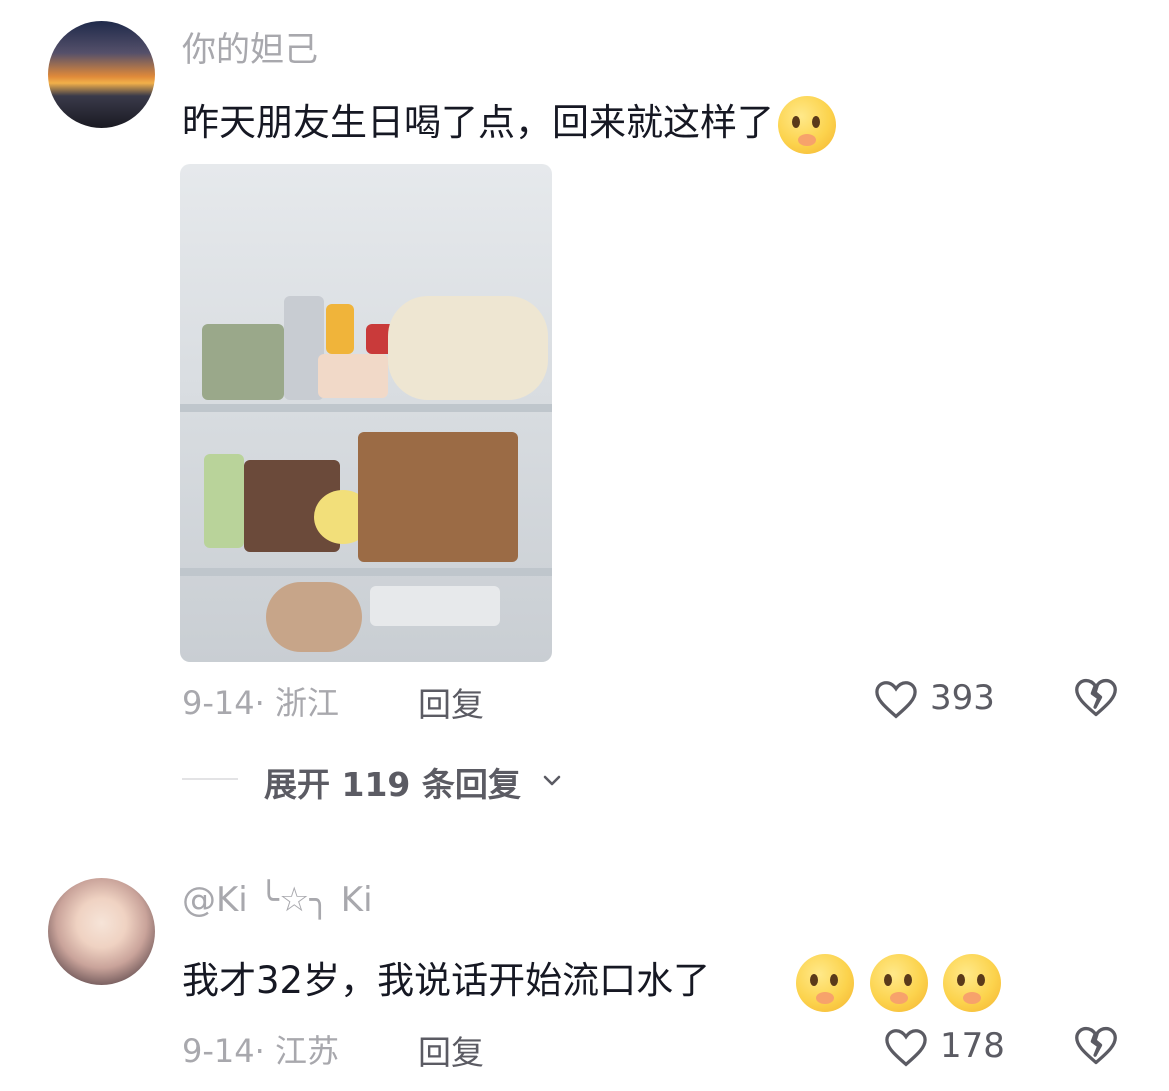  Describe the element at coordinates (250, 46) in the screenshot. I see `comment-username: 你的妲己` at that location.